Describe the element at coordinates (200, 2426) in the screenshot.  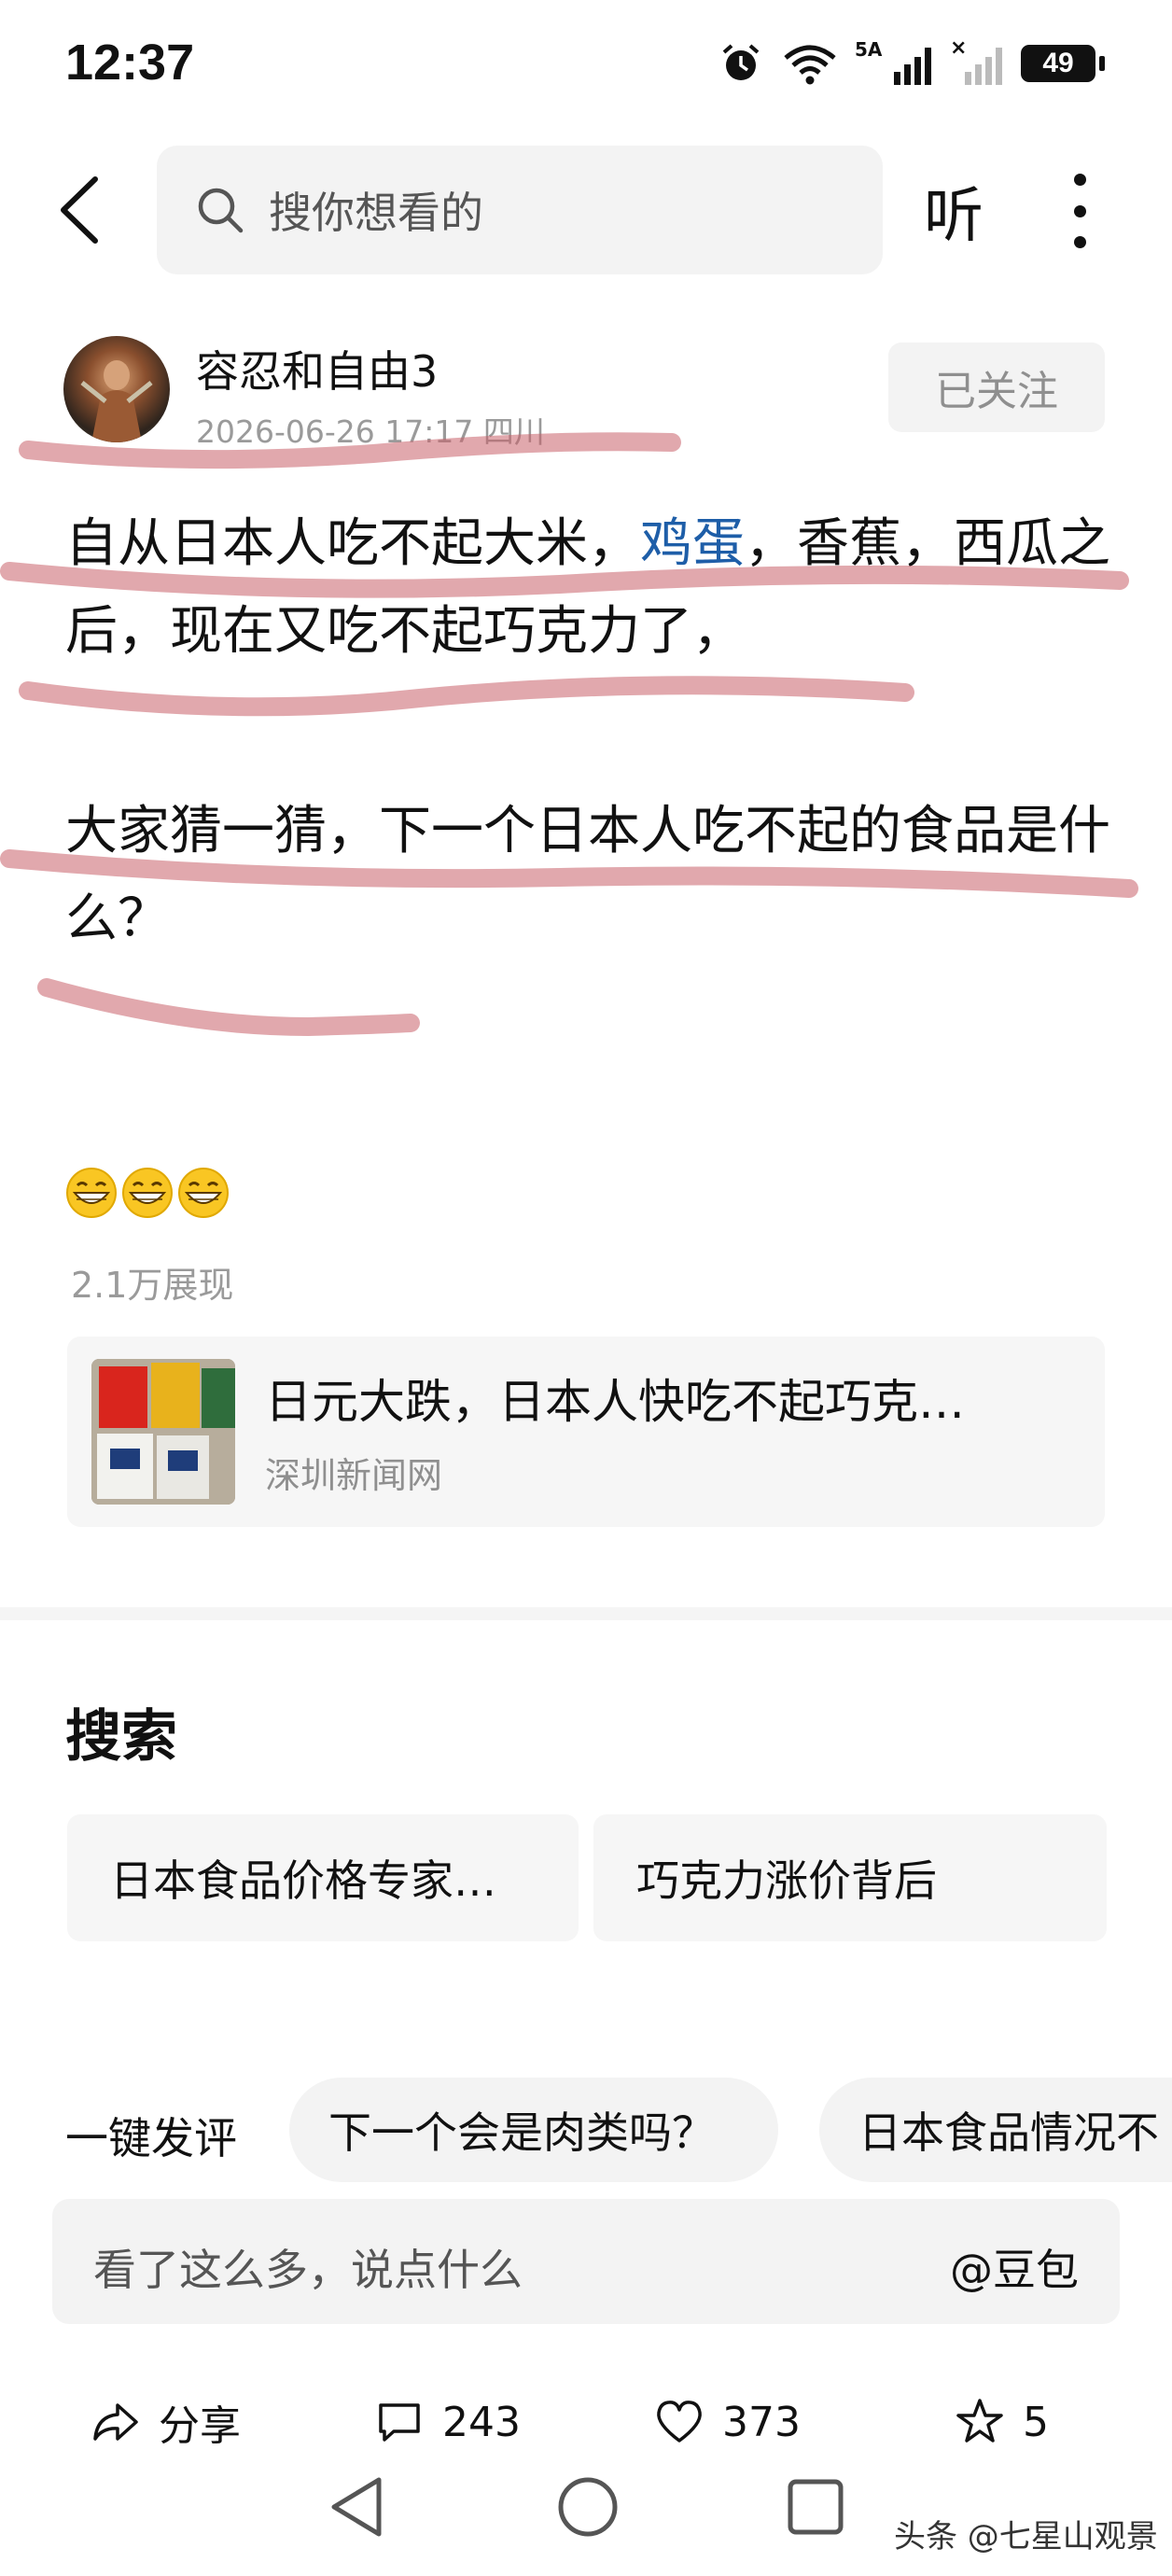
I see `share-label: 分享` at that location.